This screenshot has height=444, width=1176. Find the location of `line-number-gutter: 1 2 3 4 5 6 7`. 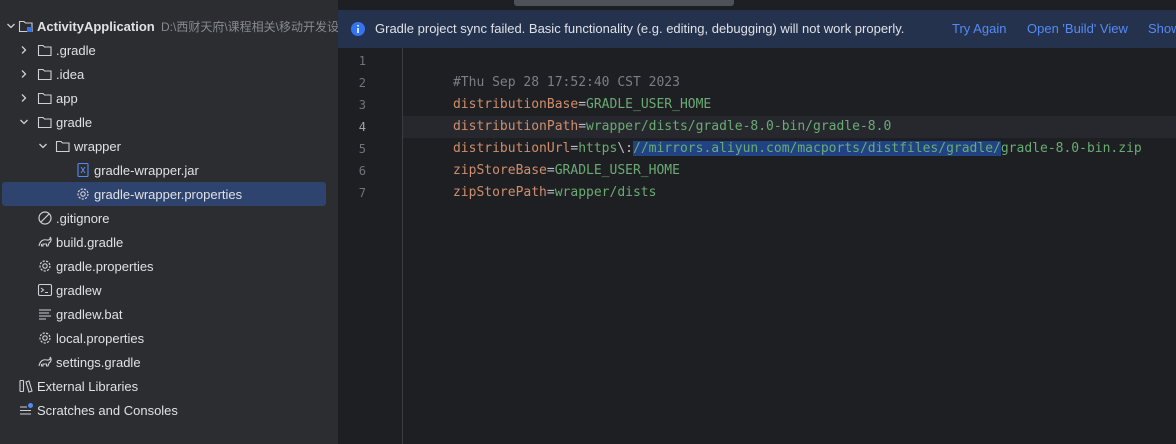

line-number-gutter: 1 2 3 4 5 6 7 is located at coordinates (370, 246).